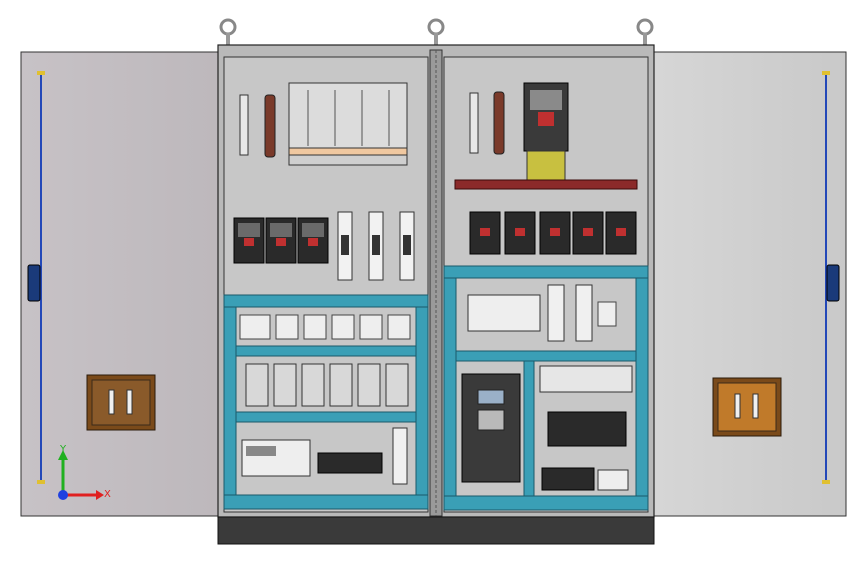 Image resolution: width=867 pixels, height=562 pixels. What do you see at coordinates (546, 184) in the screenshot?
I see `busbar-horizontal-right` at bounding box center [546, 184].